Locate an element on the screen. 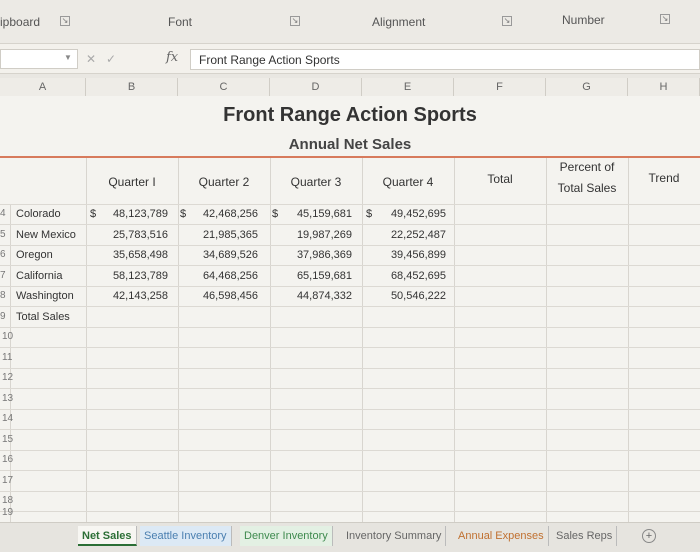  row-number: 4 is located at coordinates (5, 213).